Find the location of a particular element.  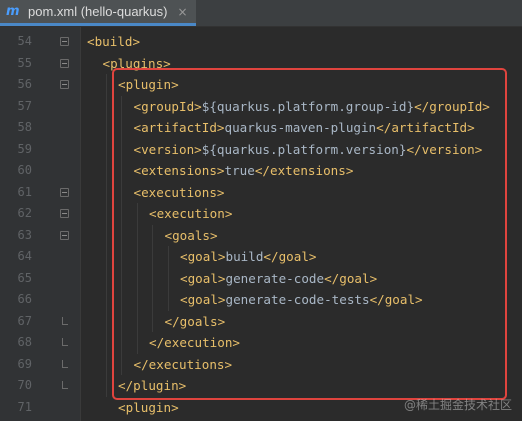

tab-label: pom.xml (hello-quarkus) is located at coordinates (98, 11).